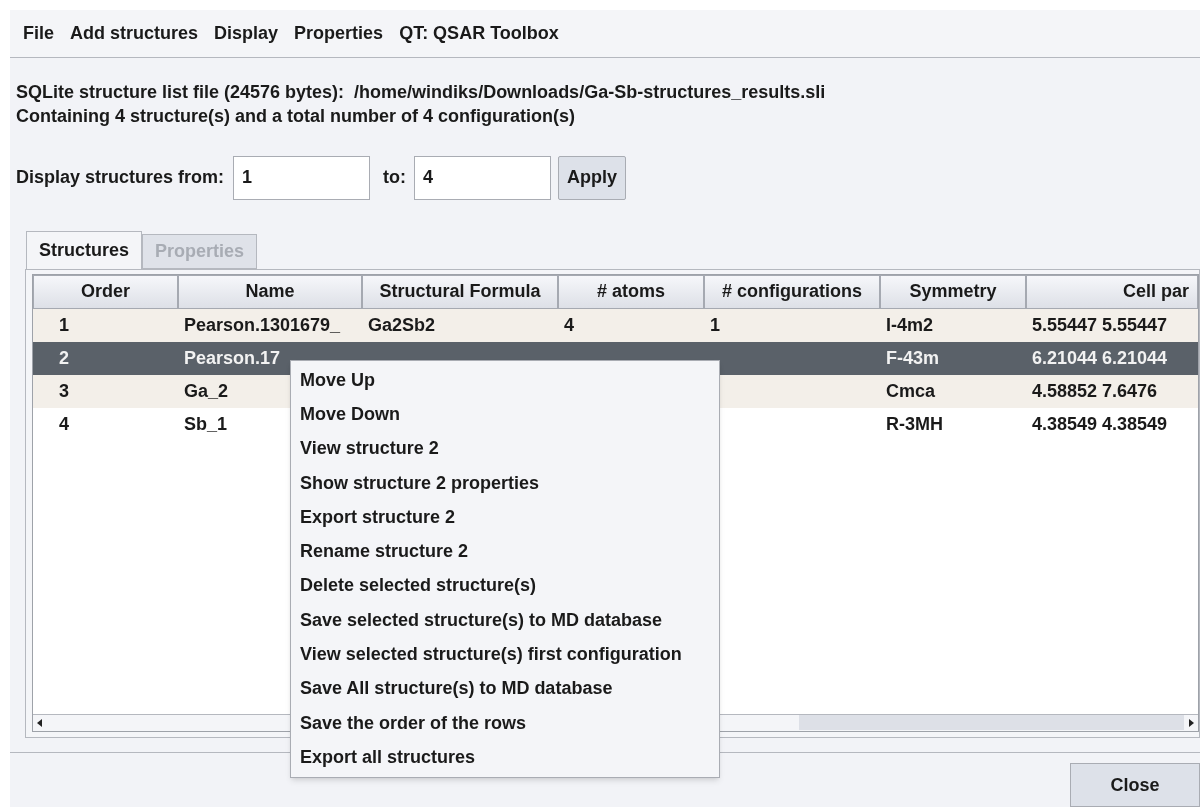 This screenshot has width=1200, height=807. What do you see at coordinates (911, 390) in the screenshot?
I see `table-cell: Cmca` at bounding box center [911, 390].